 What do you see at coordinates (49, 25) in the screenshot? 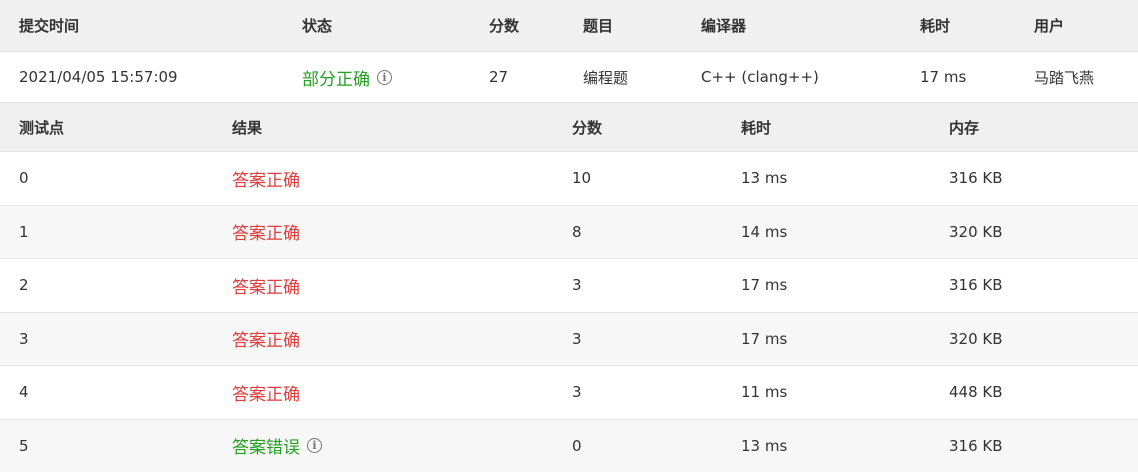
I see `header-time: 提交时间` at bounding box center [49, 25].